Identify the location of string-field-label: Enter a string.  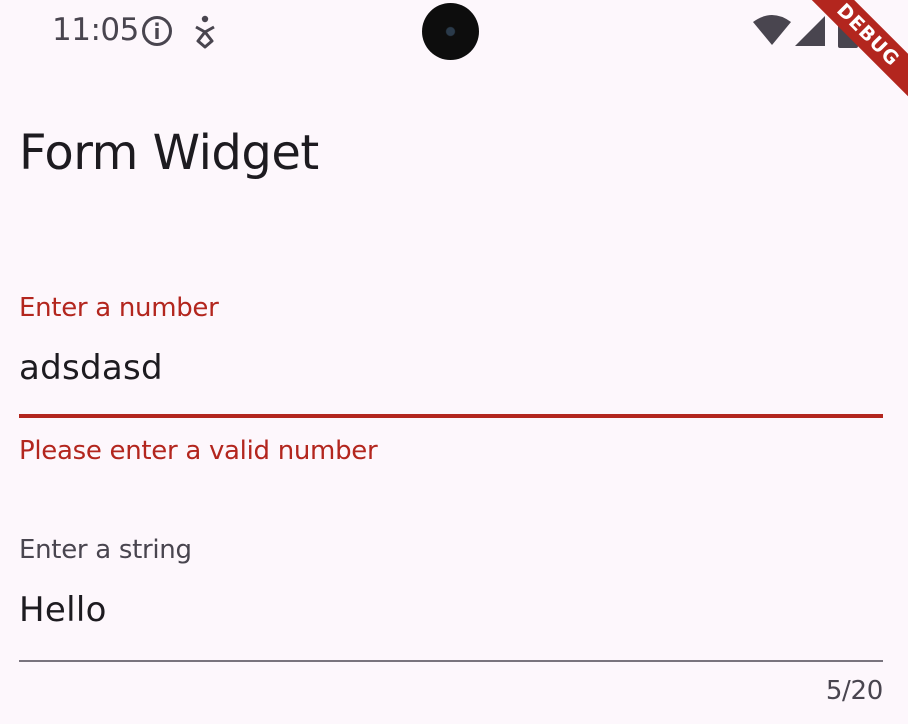
(105, 550).